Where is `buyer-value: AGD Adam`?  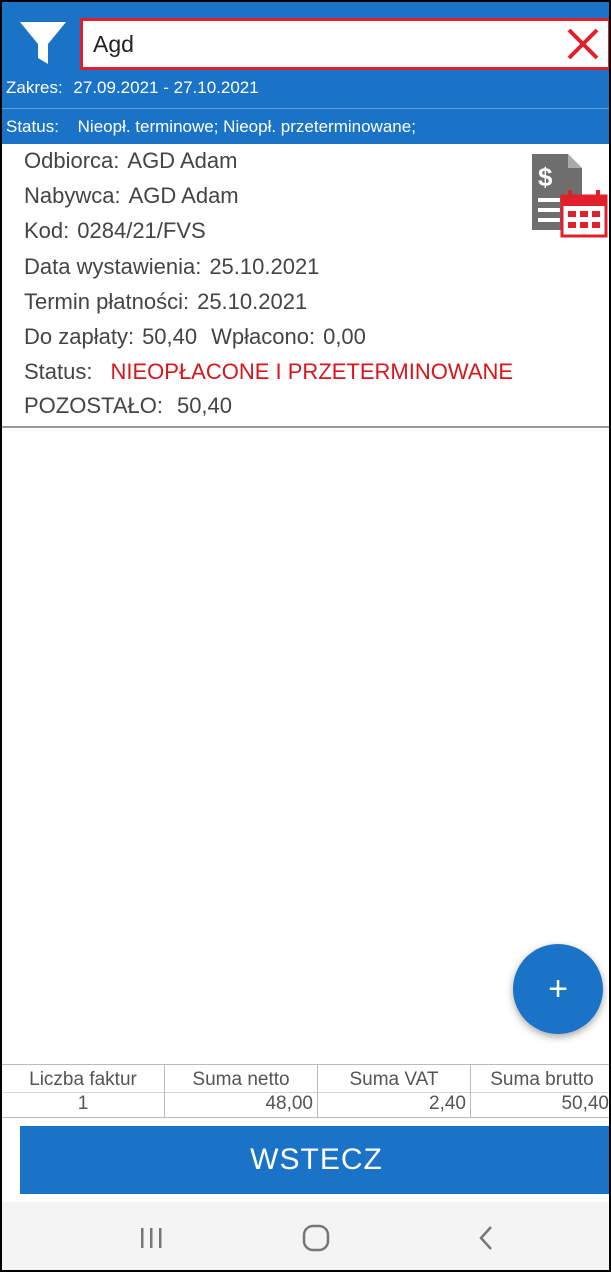
buyer-value: AGD Adam is located at coordinates (183, 195).